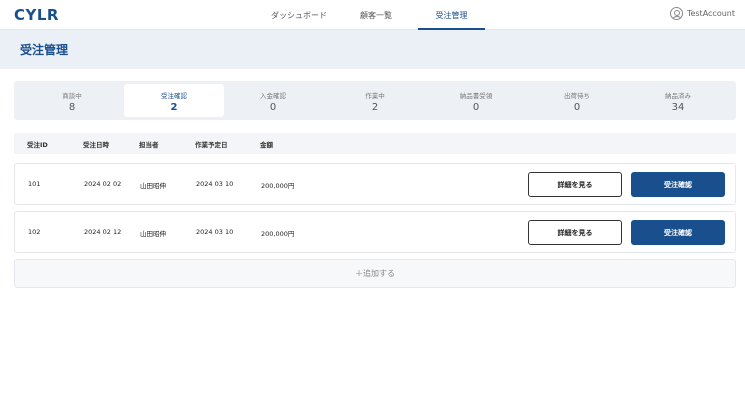 This screenshot has width=745, height=420. What do you see at coordinates (72, 96) in the screenshot?
I see `status-label: 商談中` at bounding box center [72, 96].